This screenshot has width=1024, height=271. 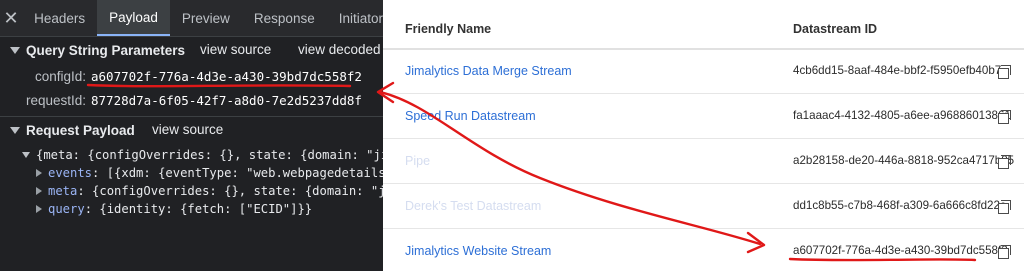 What do you see at coordinates (206, 18) in the screenshot?
I see `tab-preview: Preview` at bounding box center [206, 18].